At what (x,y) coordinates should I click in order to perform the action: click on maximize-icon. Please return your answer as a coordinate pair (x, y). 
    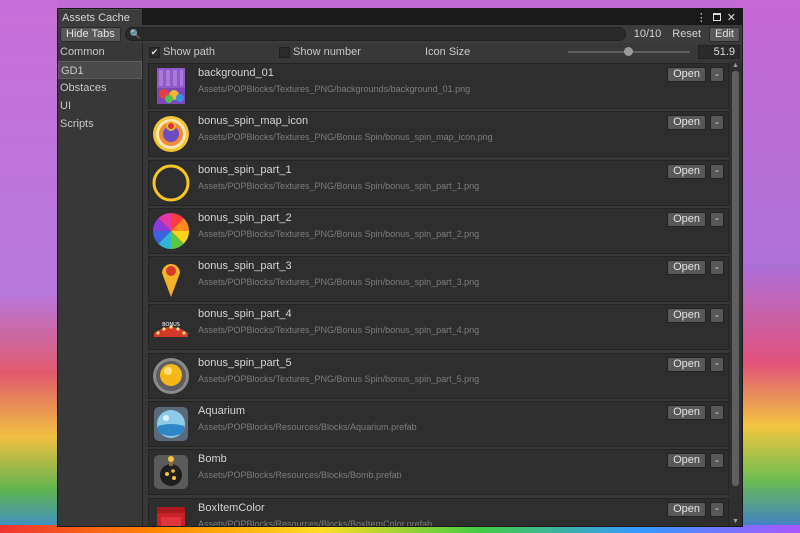
    Looking at the image, I should click on (716, 17).